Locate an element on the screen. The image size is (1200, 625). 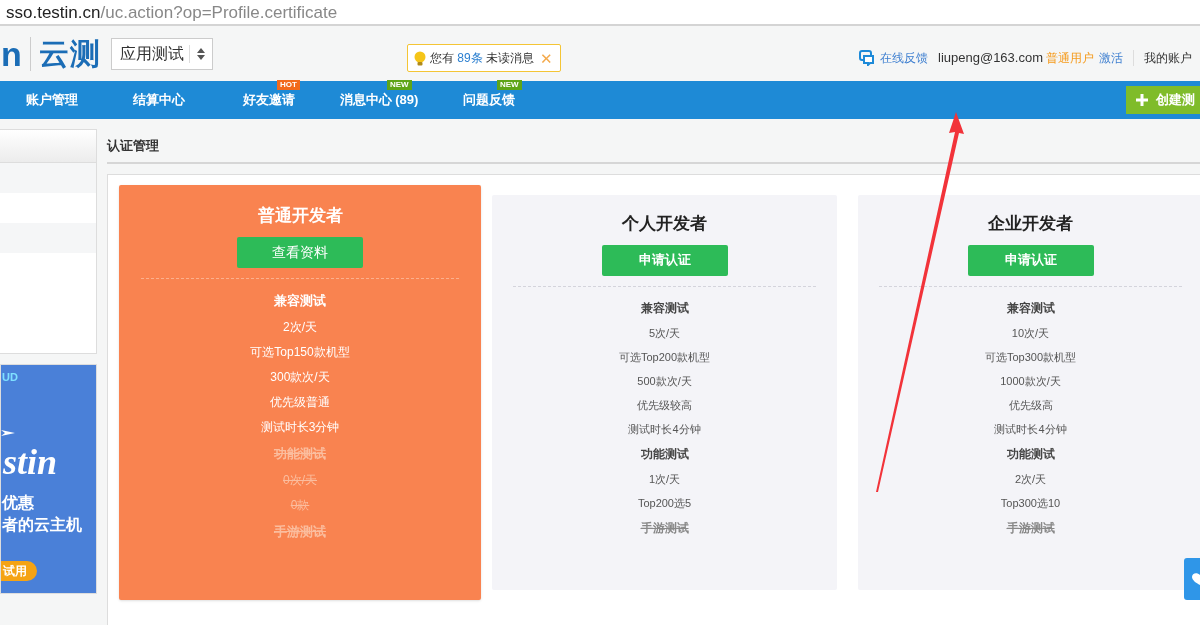
feature-item: 10次/天 is located at coordinates (1030, 333).